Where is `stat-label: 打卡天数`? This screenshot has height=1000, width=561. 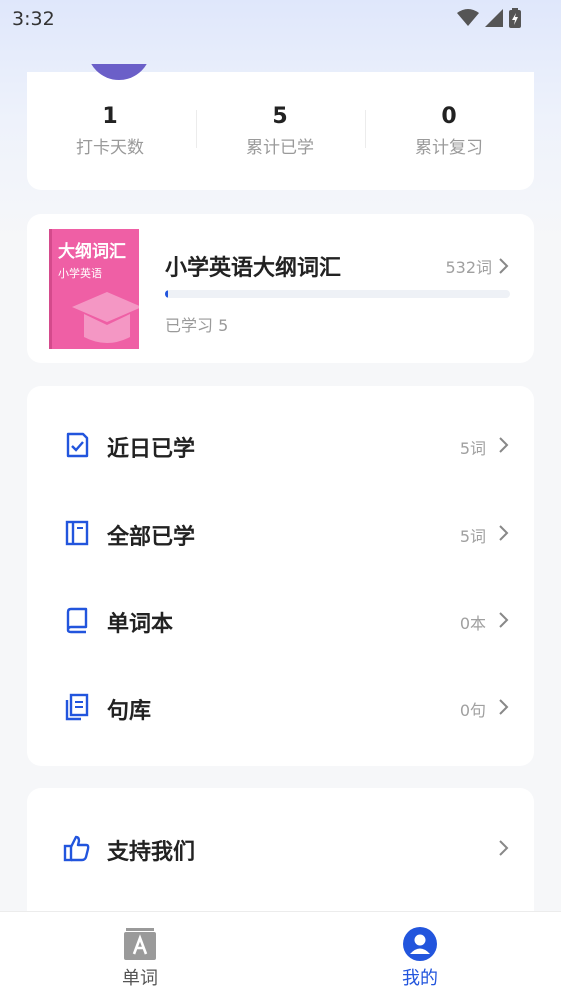
stat-label: 打卡天数 is located at coordinates (110, 148).